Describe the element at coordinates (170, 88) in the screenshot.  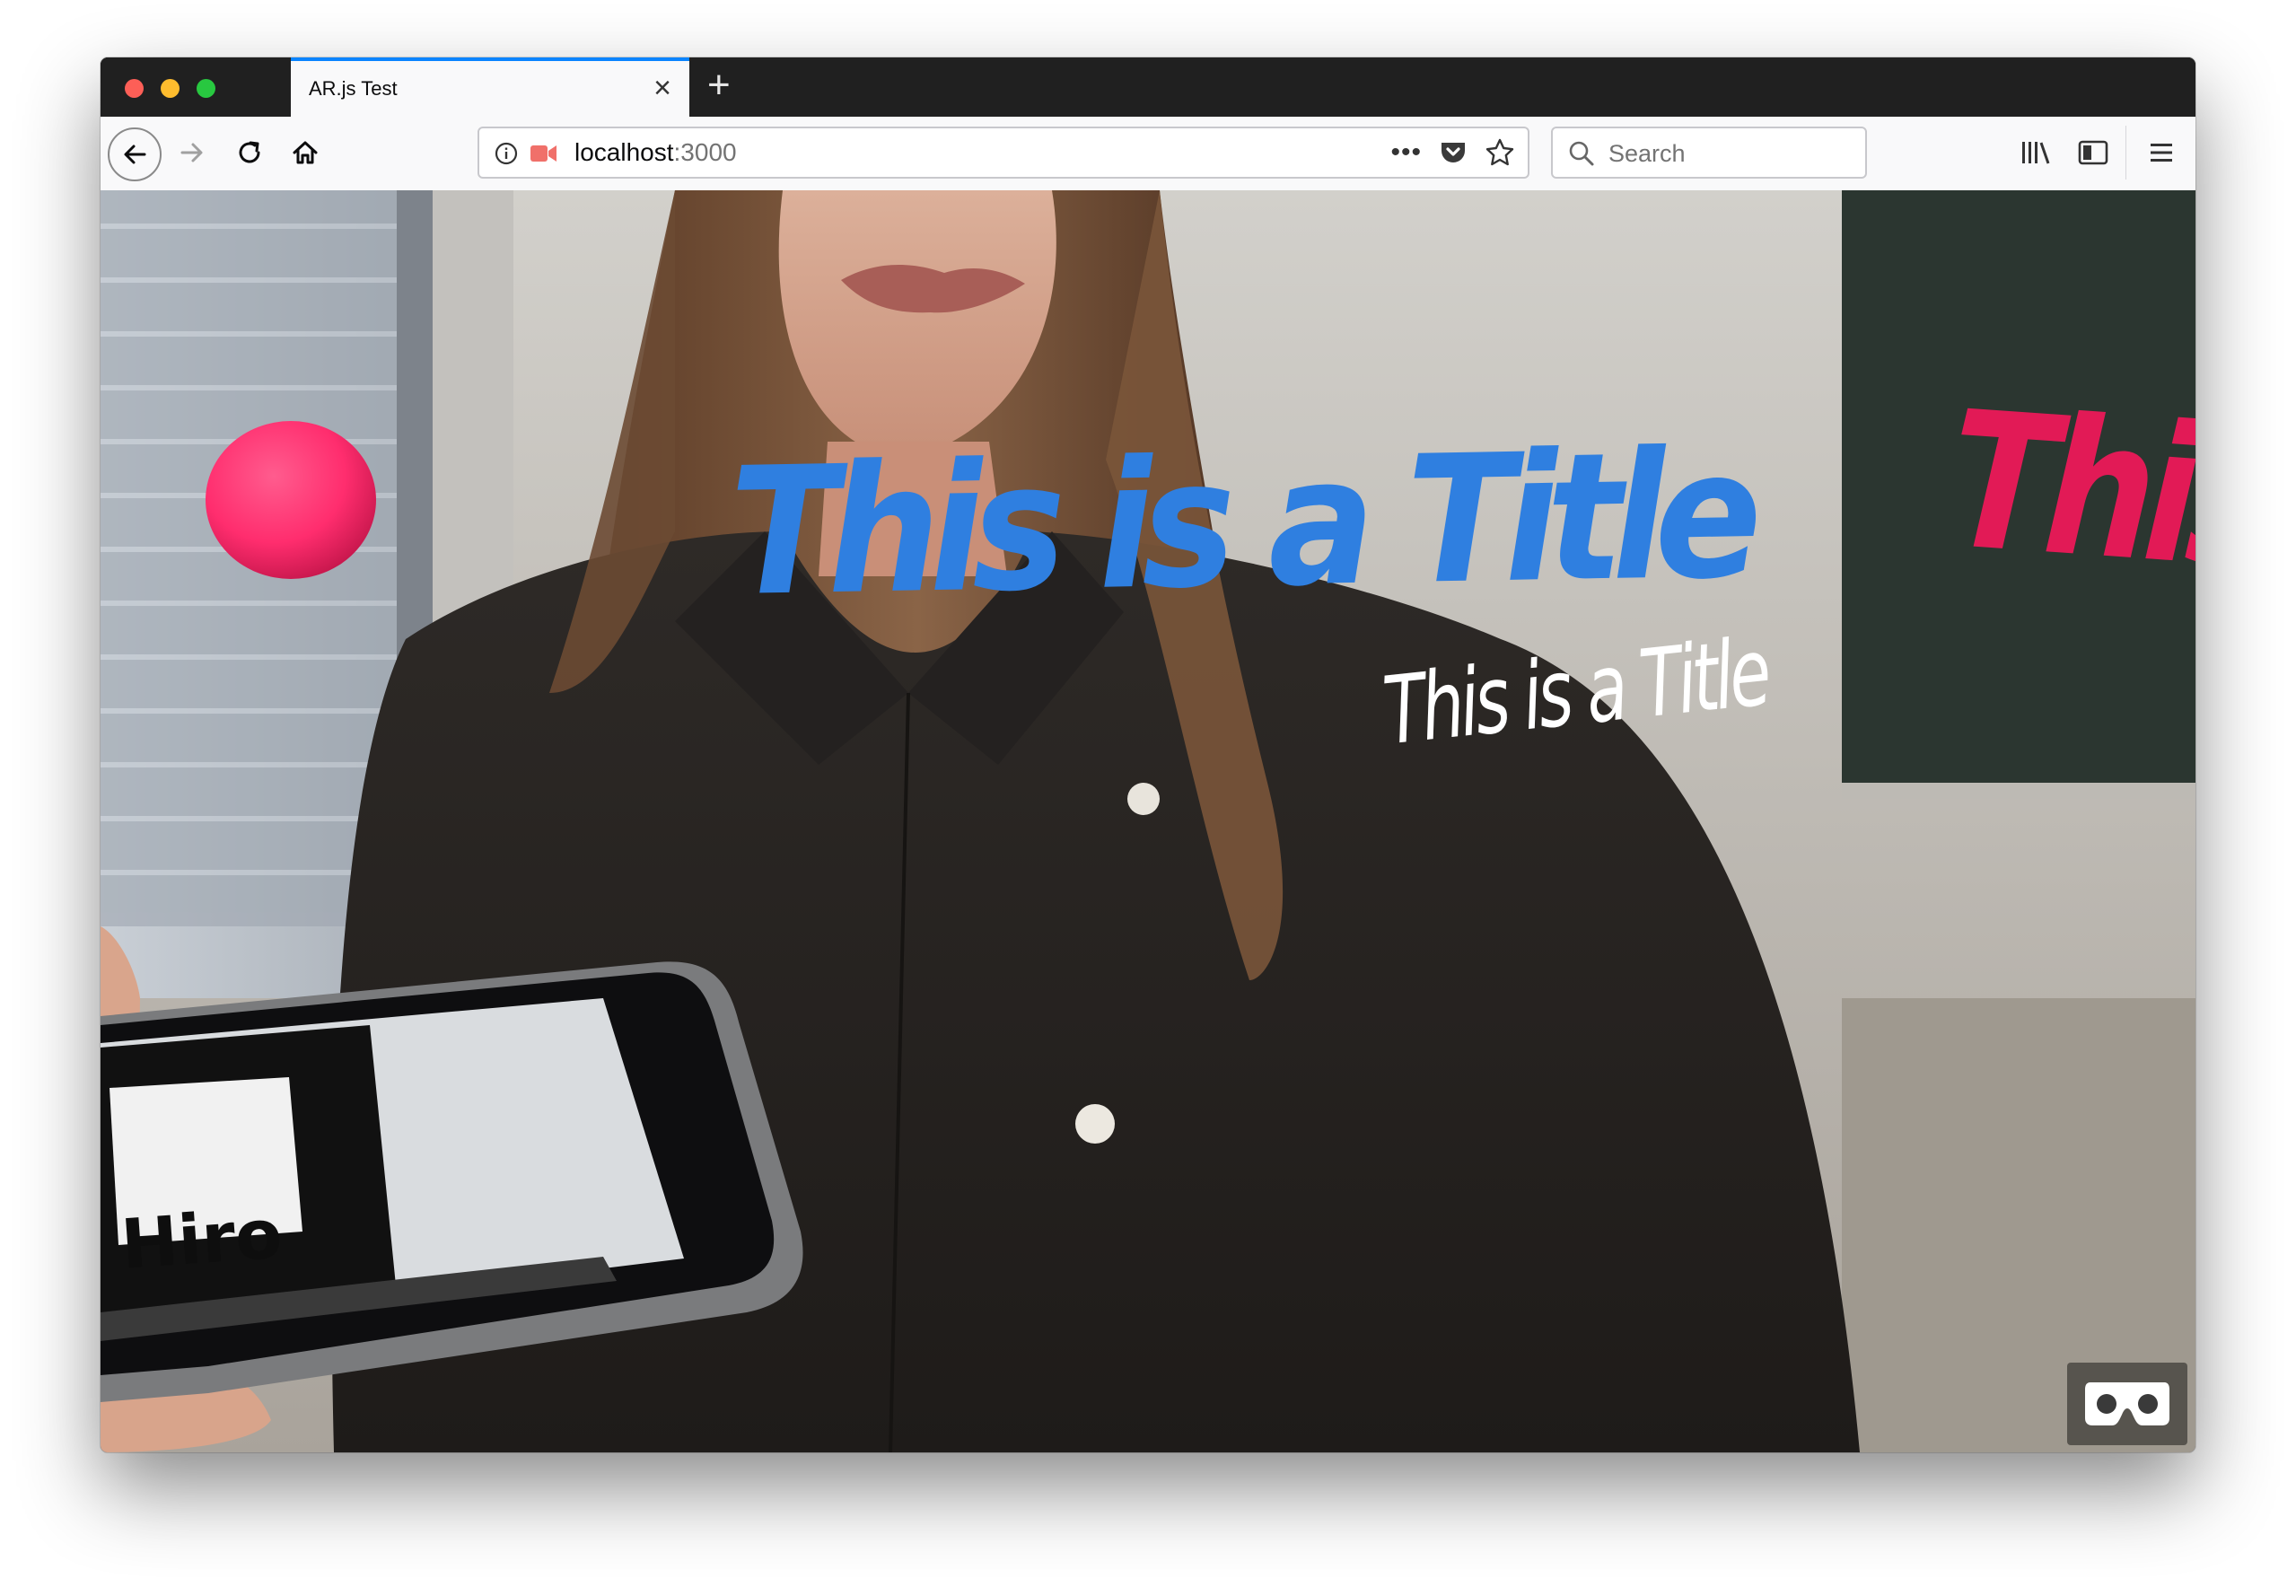
I see `window-minimize-button` at that location.